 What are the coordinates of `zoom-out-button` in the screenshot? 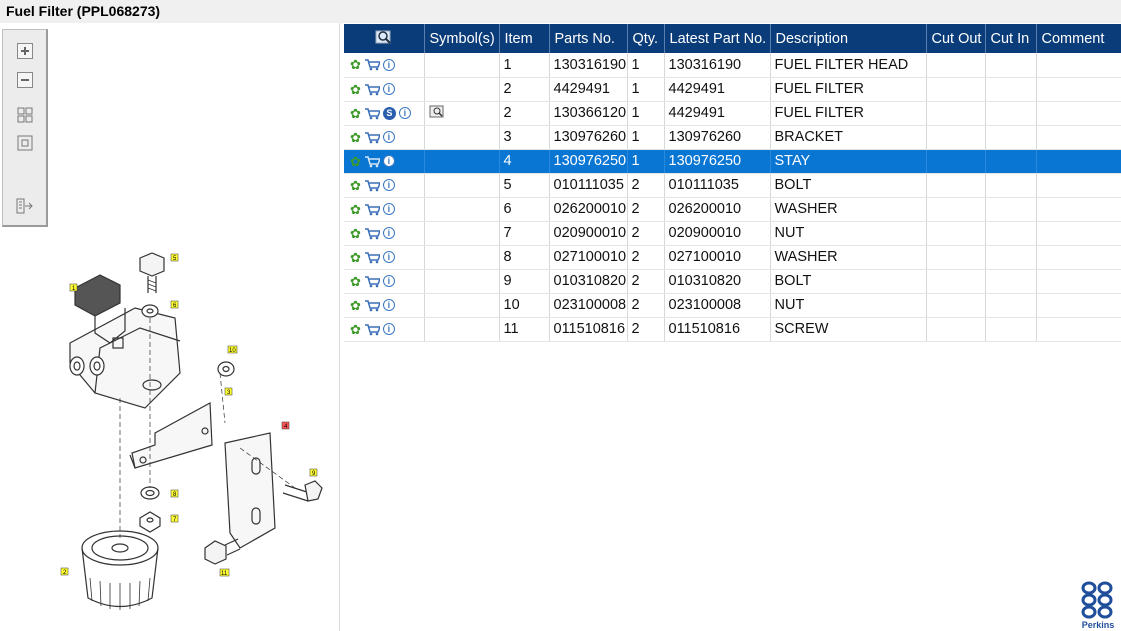 It's located at (25, 80).